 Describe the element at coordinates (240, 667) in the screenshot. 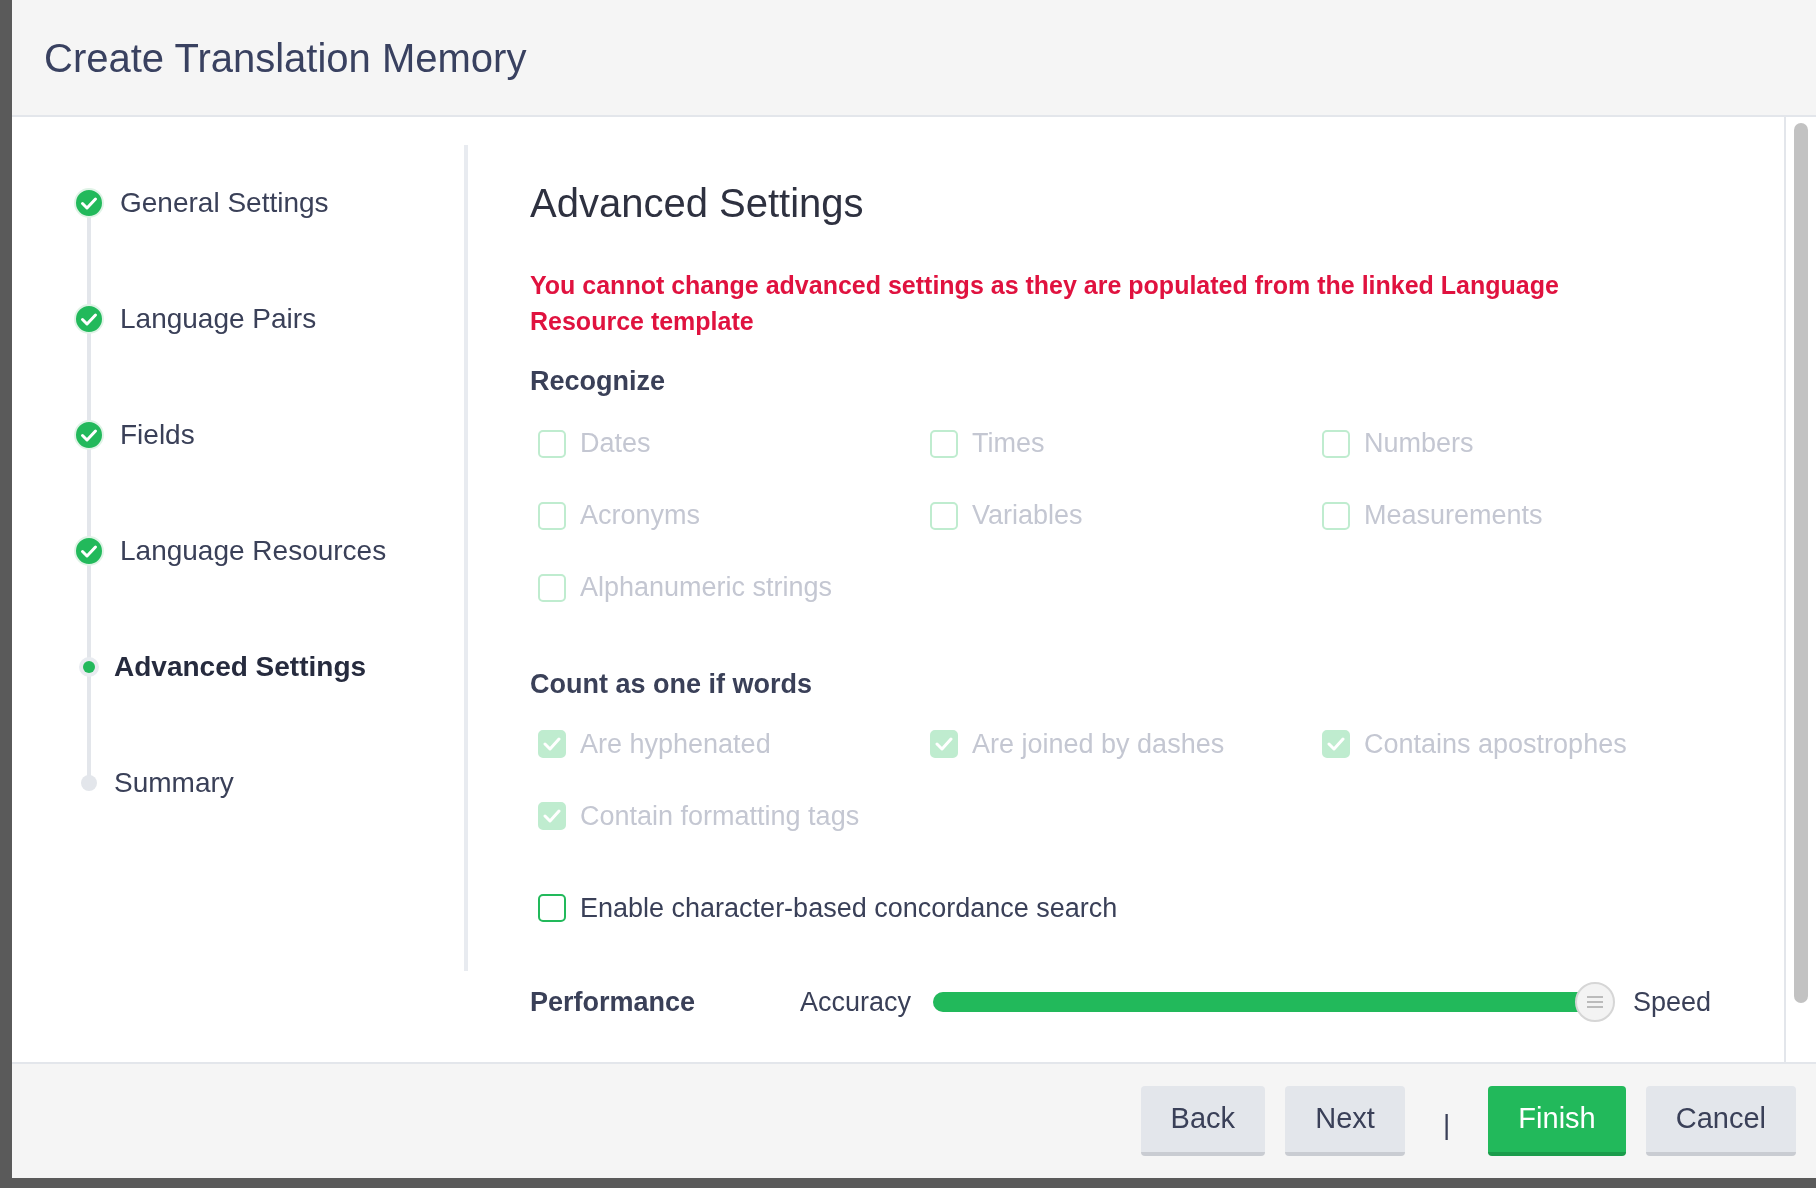

I see `step-label: Advanced Settings` at that location.